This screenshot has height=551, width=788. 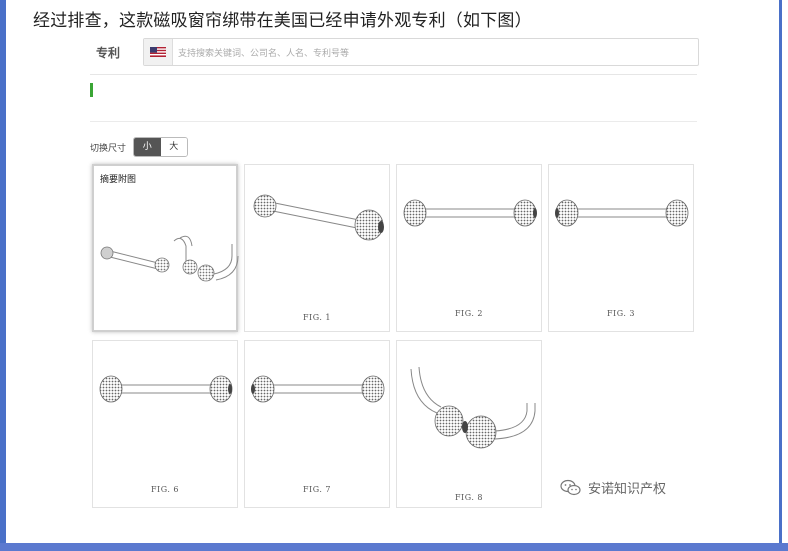 I want to click on watermark-text: 安诺知识产权, so click(x=627, y=489).